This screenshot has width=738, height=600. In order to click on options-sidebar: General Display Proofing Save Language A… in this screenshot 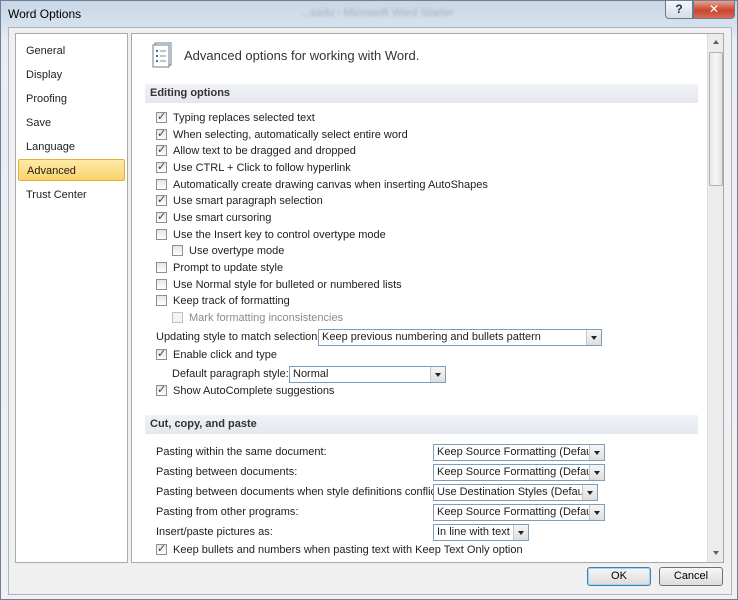, I will do `click(71, 298)`.